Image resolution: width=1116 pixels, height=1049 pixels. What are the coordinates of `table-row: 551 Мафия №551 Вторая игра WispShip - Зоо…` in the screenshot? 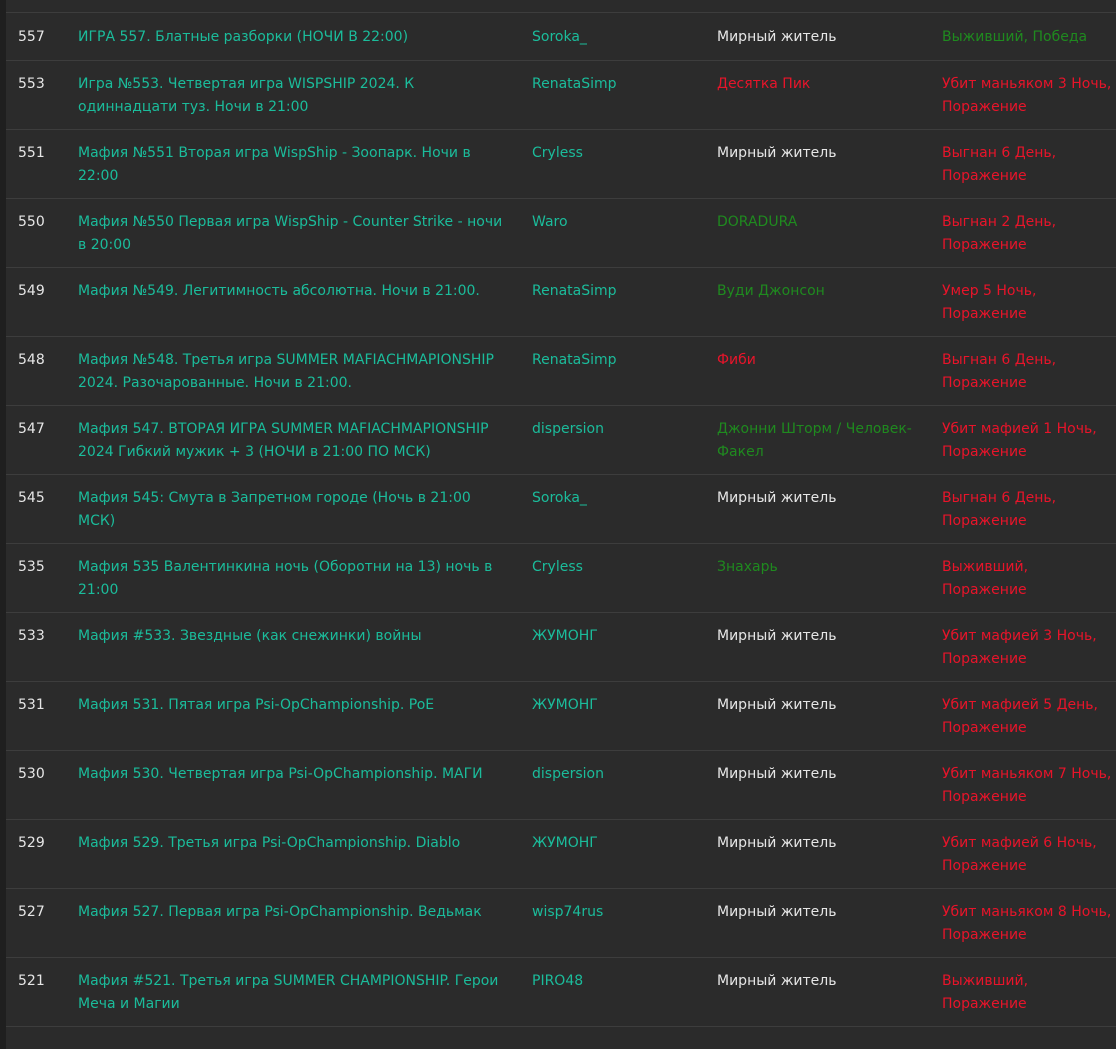 It's located at (561, 164).